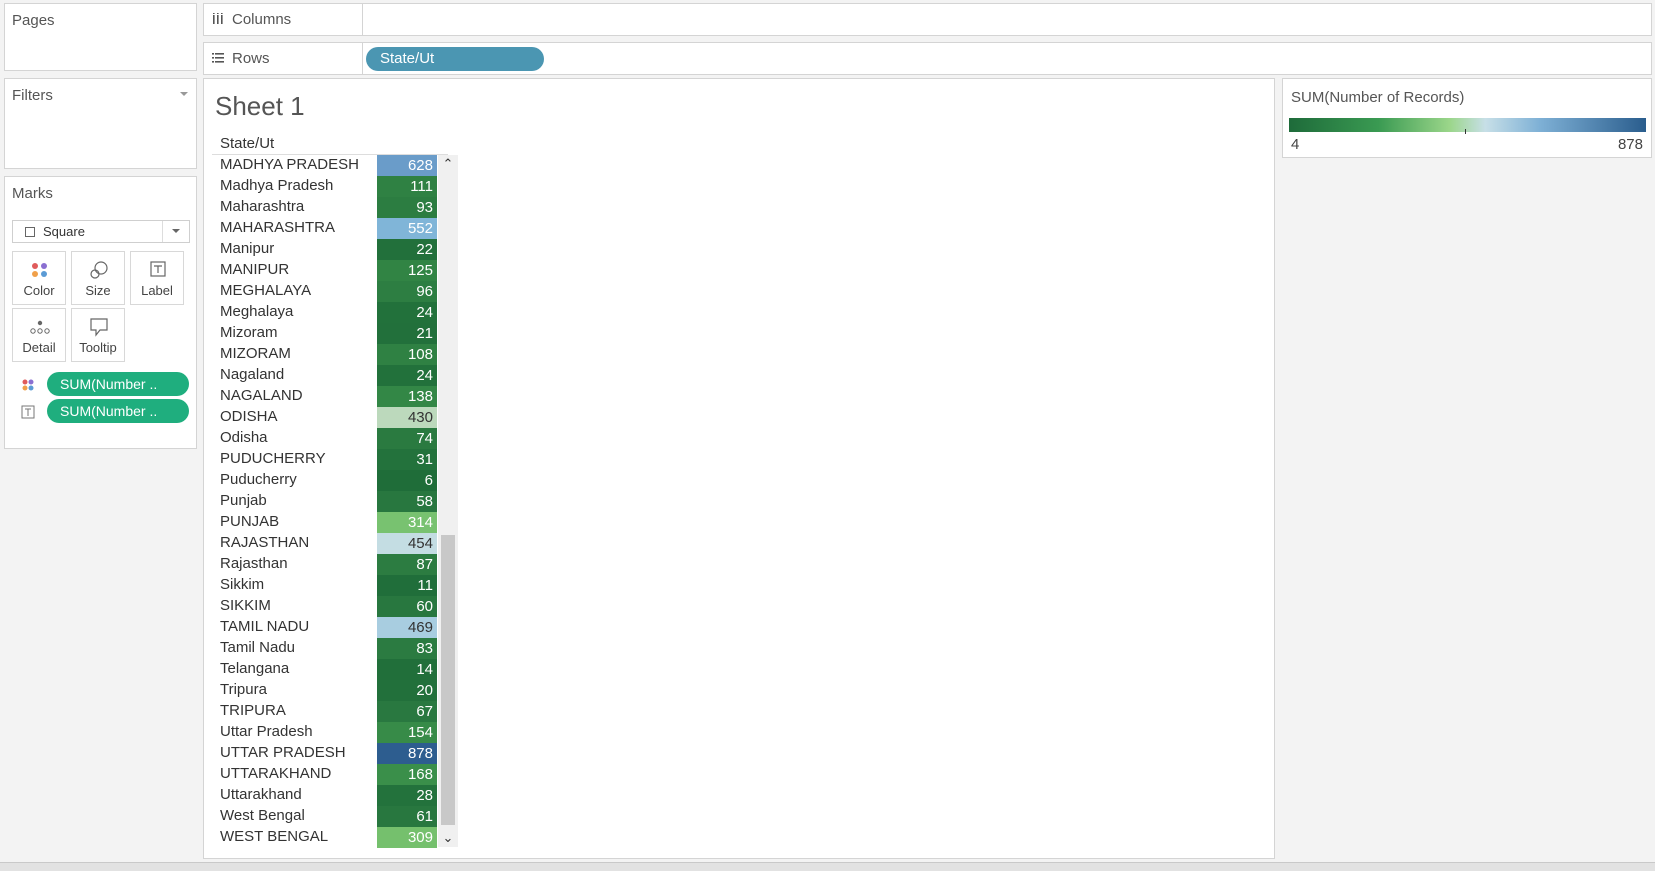 Image resolution: width=1655 pixels, height=871 pixels. I want to click on table-row: TAMIL NADU 469, so click(330, 627).